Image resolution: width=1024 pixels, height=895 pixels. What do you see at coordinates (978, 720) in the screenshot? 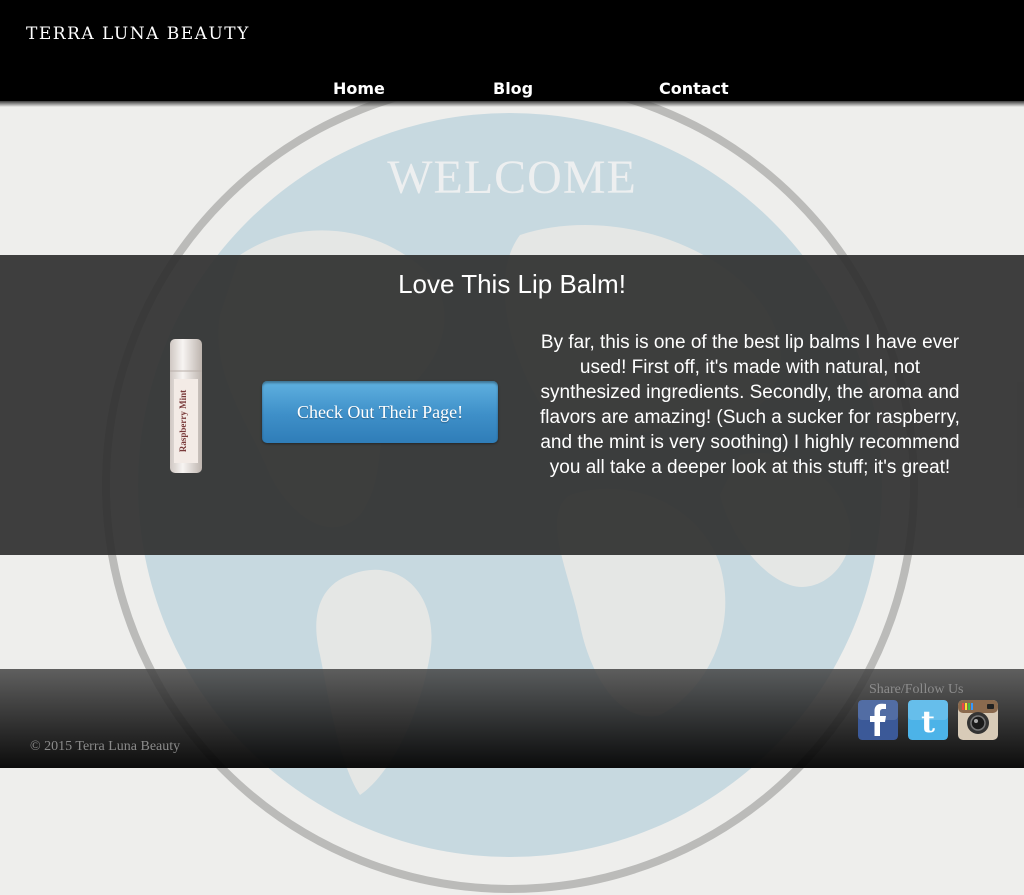
I see `instagram-icon` at bounding box center [978, 720].